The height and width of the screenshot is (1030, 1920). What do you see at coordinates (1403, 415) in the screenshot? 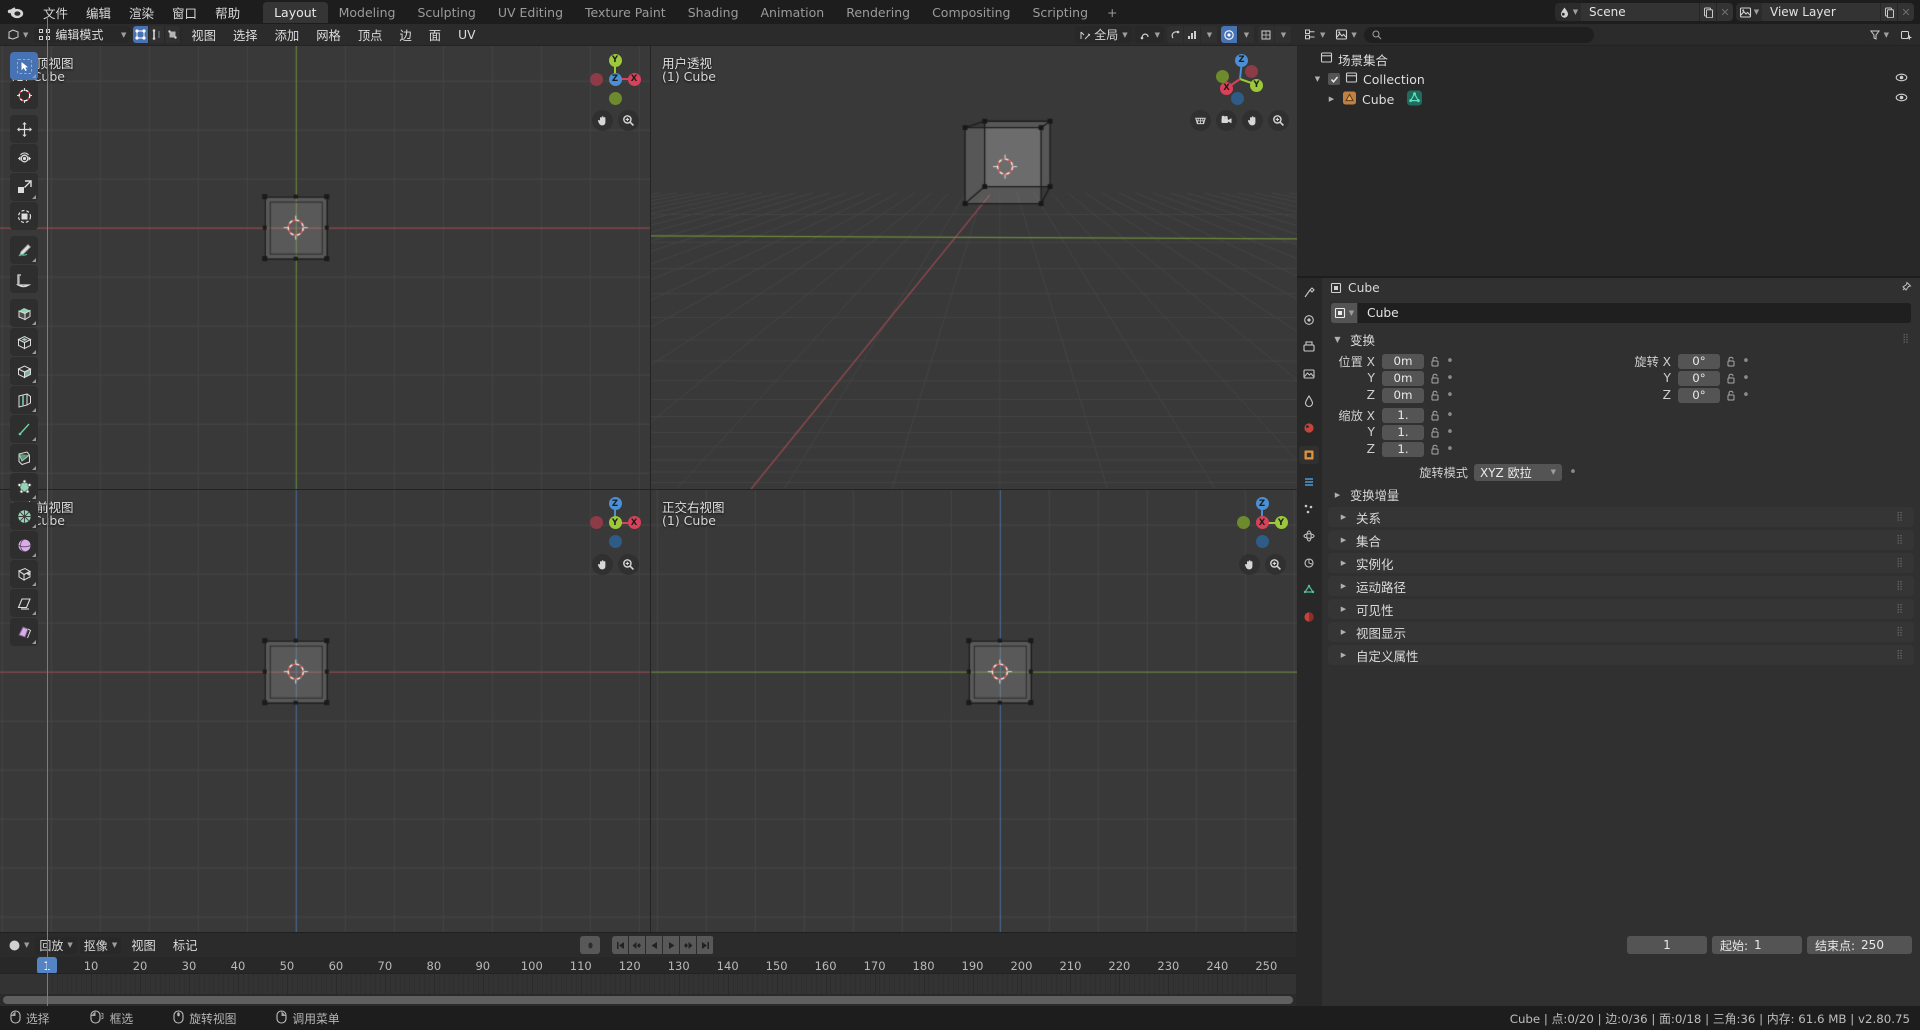
I see `scale-x-value: 1.` at bounding box center [1403, 415].